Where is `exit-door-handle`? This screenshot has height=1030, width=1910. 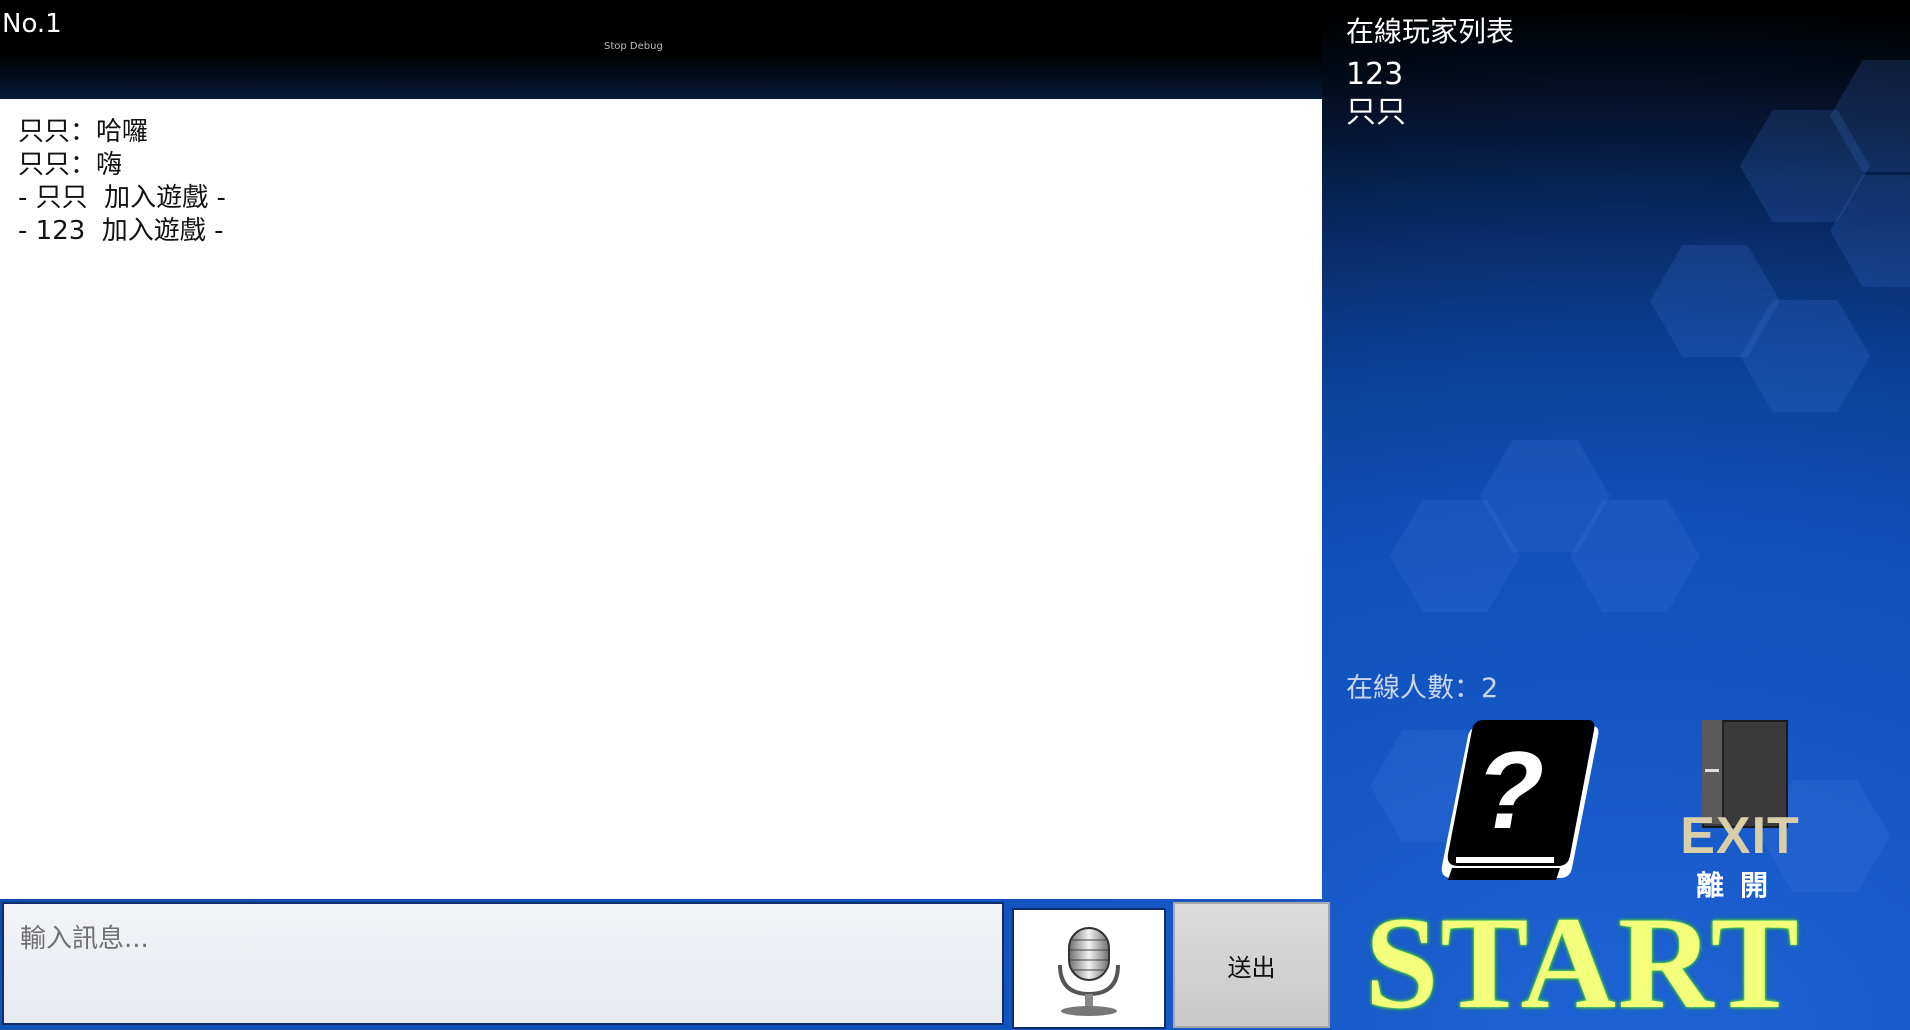 exit-door-handle is located at coordinates (1712, 770).